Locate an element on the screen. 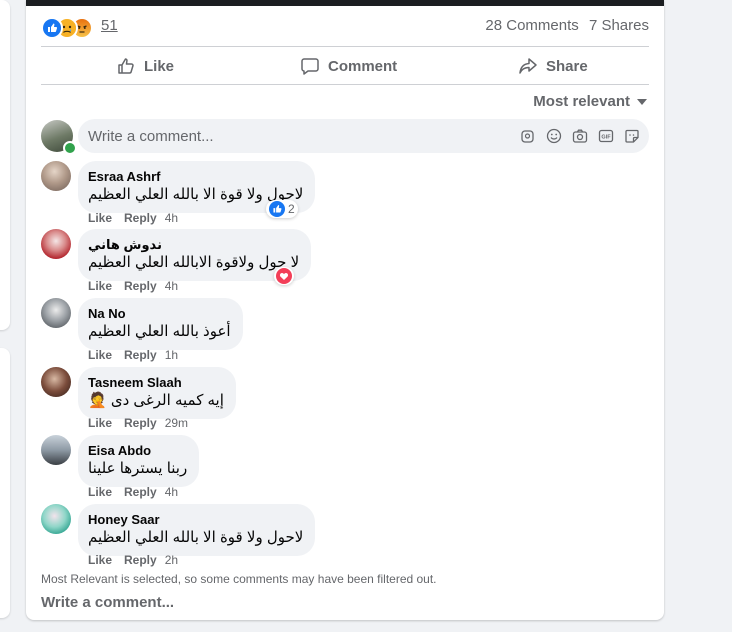  comment-text: إيه كميه الرغى دى 🤦 is located at coordinates (156, 400).